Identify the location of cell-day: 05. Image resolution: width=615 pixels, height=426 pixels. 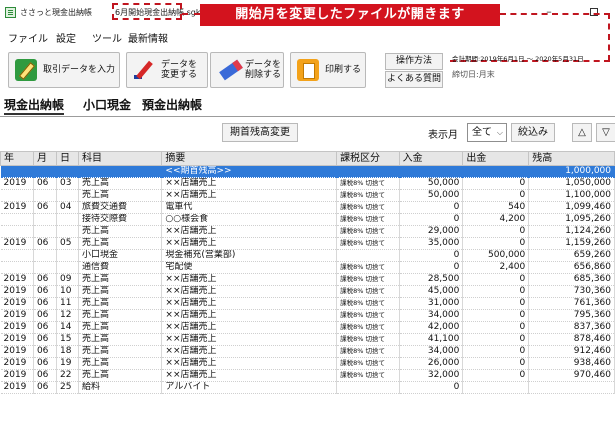
(67, 243).